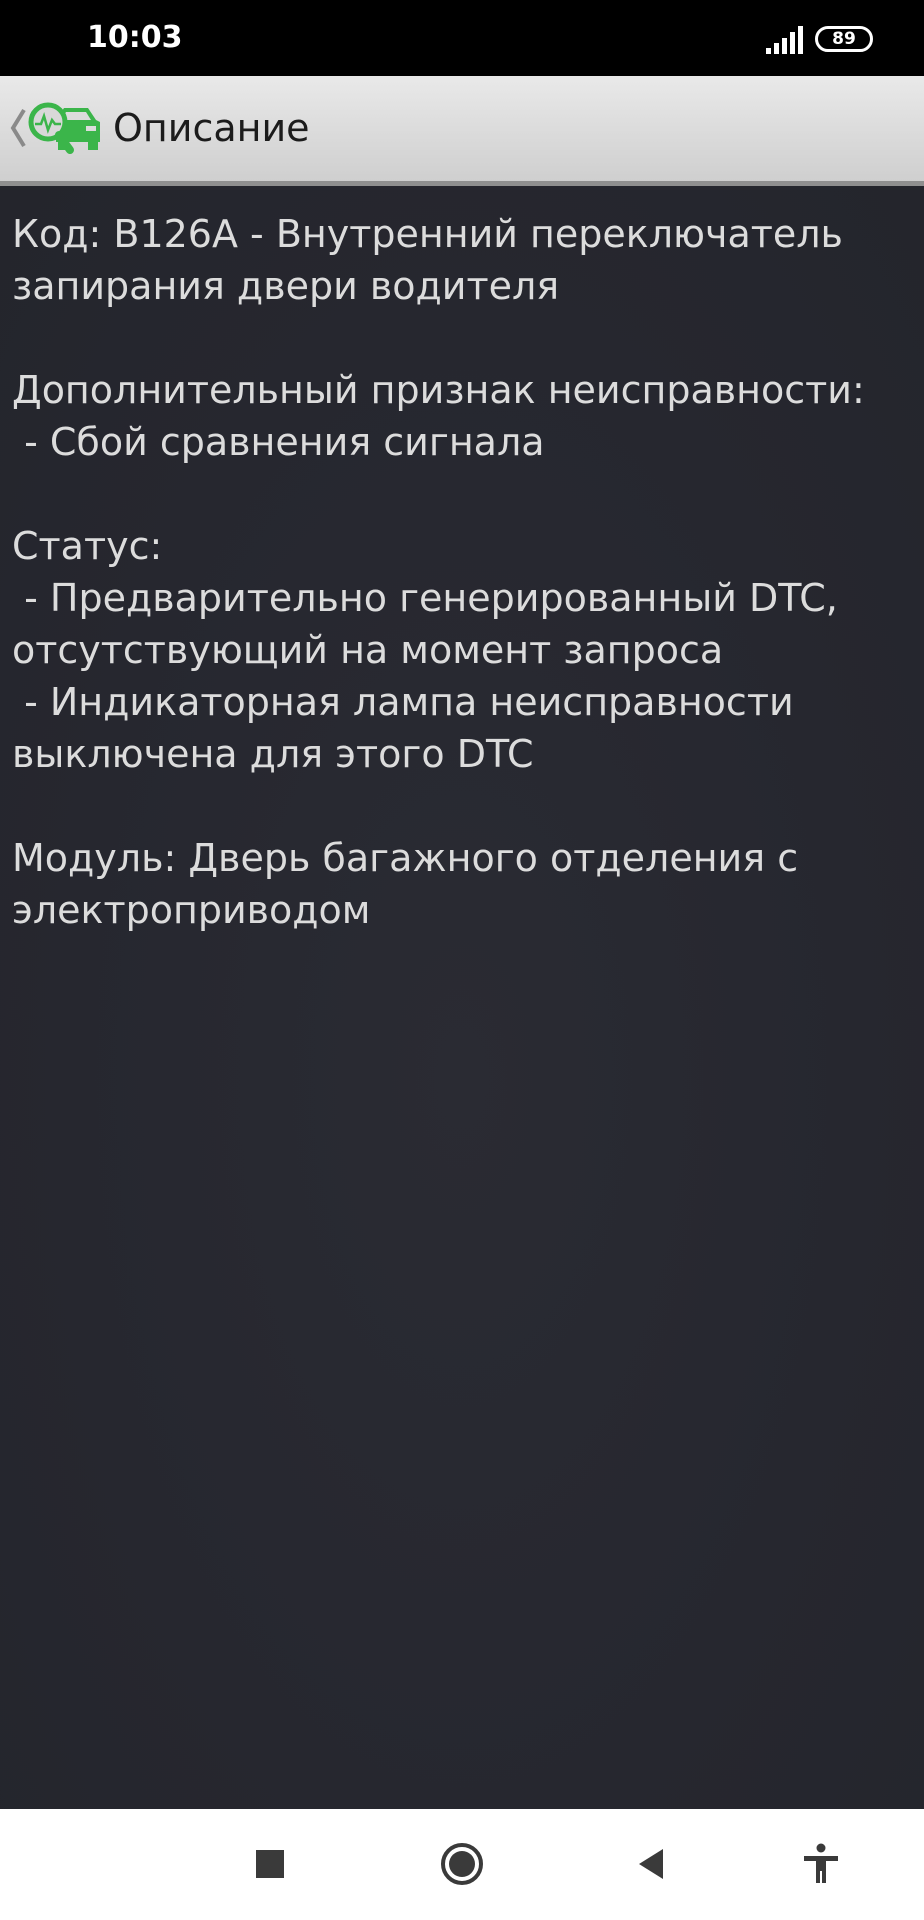  What do you see at coordinates (462, 38) in the screenshot?
I see `status-bar: 10:03 89` at bounding box center [462, 38].